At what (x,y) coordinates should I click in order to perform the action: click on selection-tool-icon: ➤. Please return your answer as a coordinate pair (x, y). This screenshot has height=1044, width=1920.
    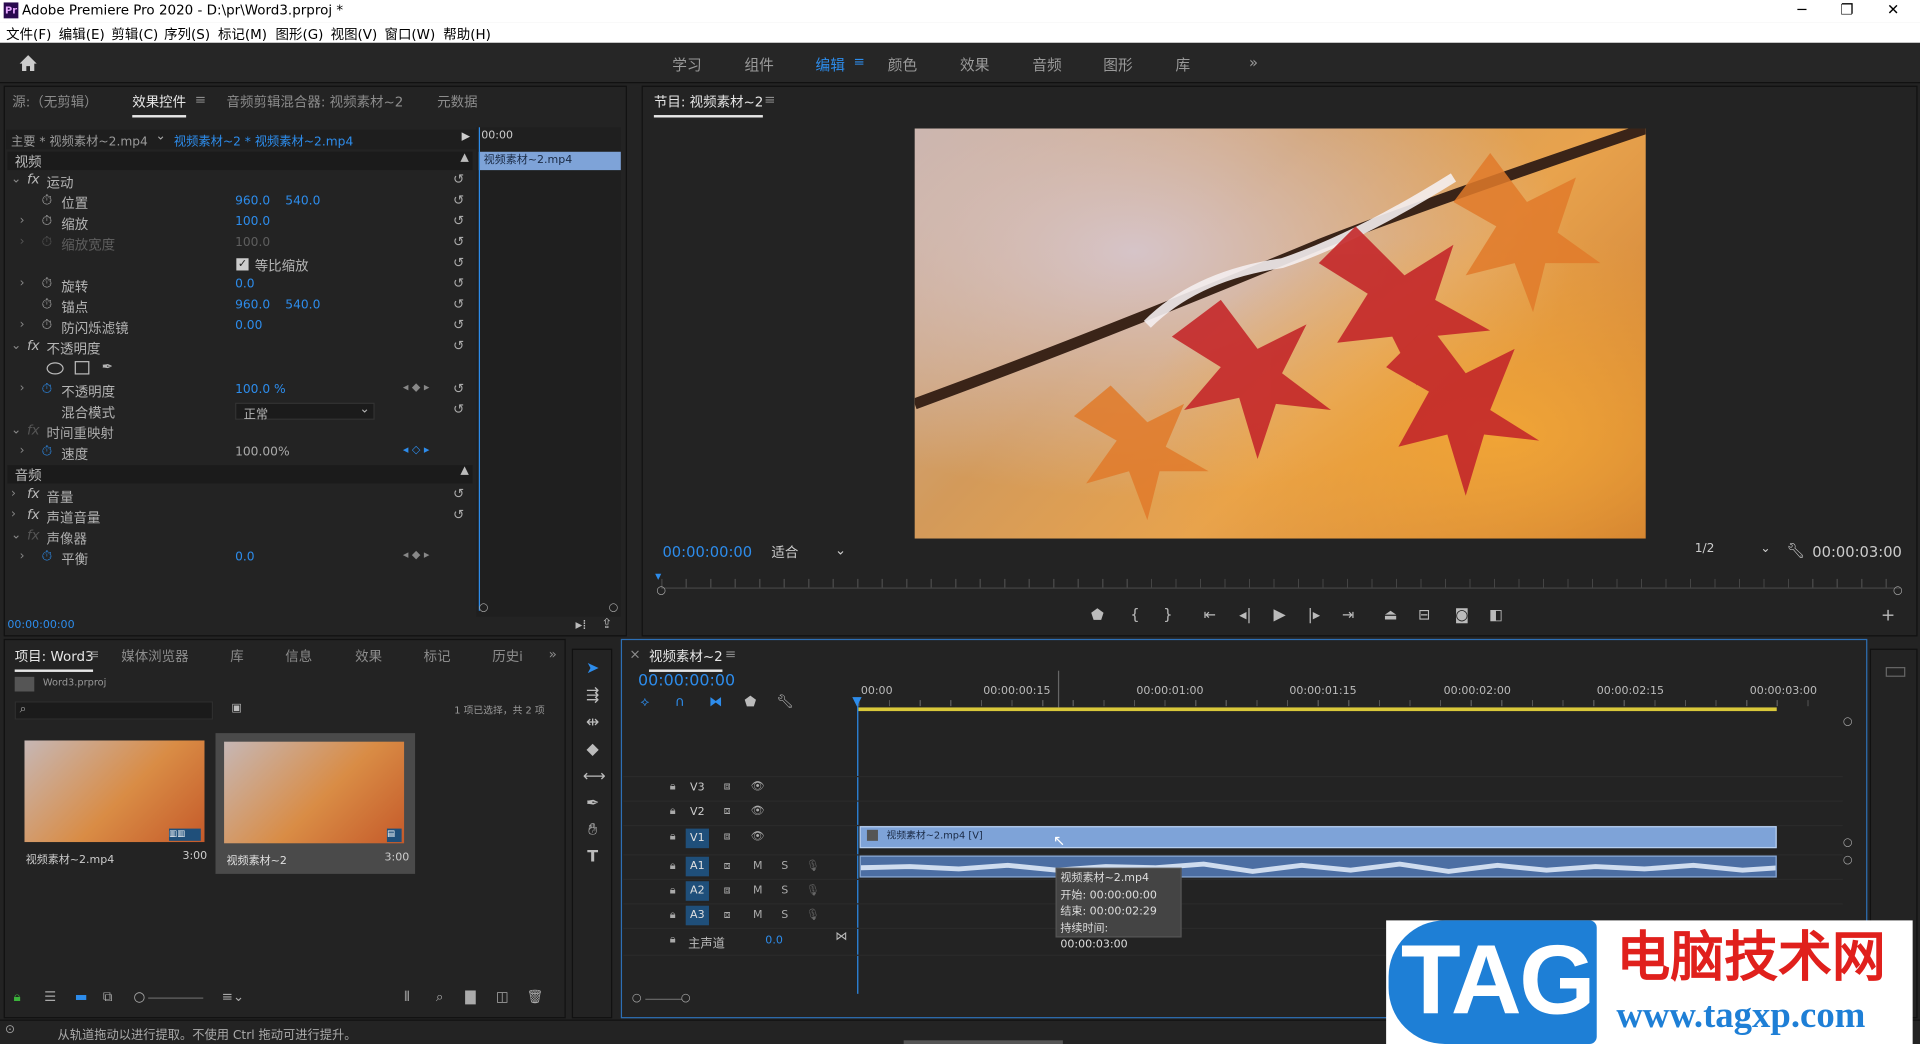
    Looking at the image, I should click on (593, 670).